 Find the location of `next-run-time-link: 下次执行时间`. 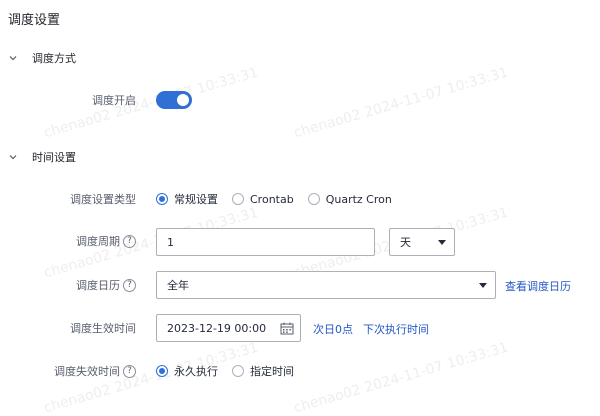

next-run-time-link: 下次执行时间 is located at coordinates (396, 329).